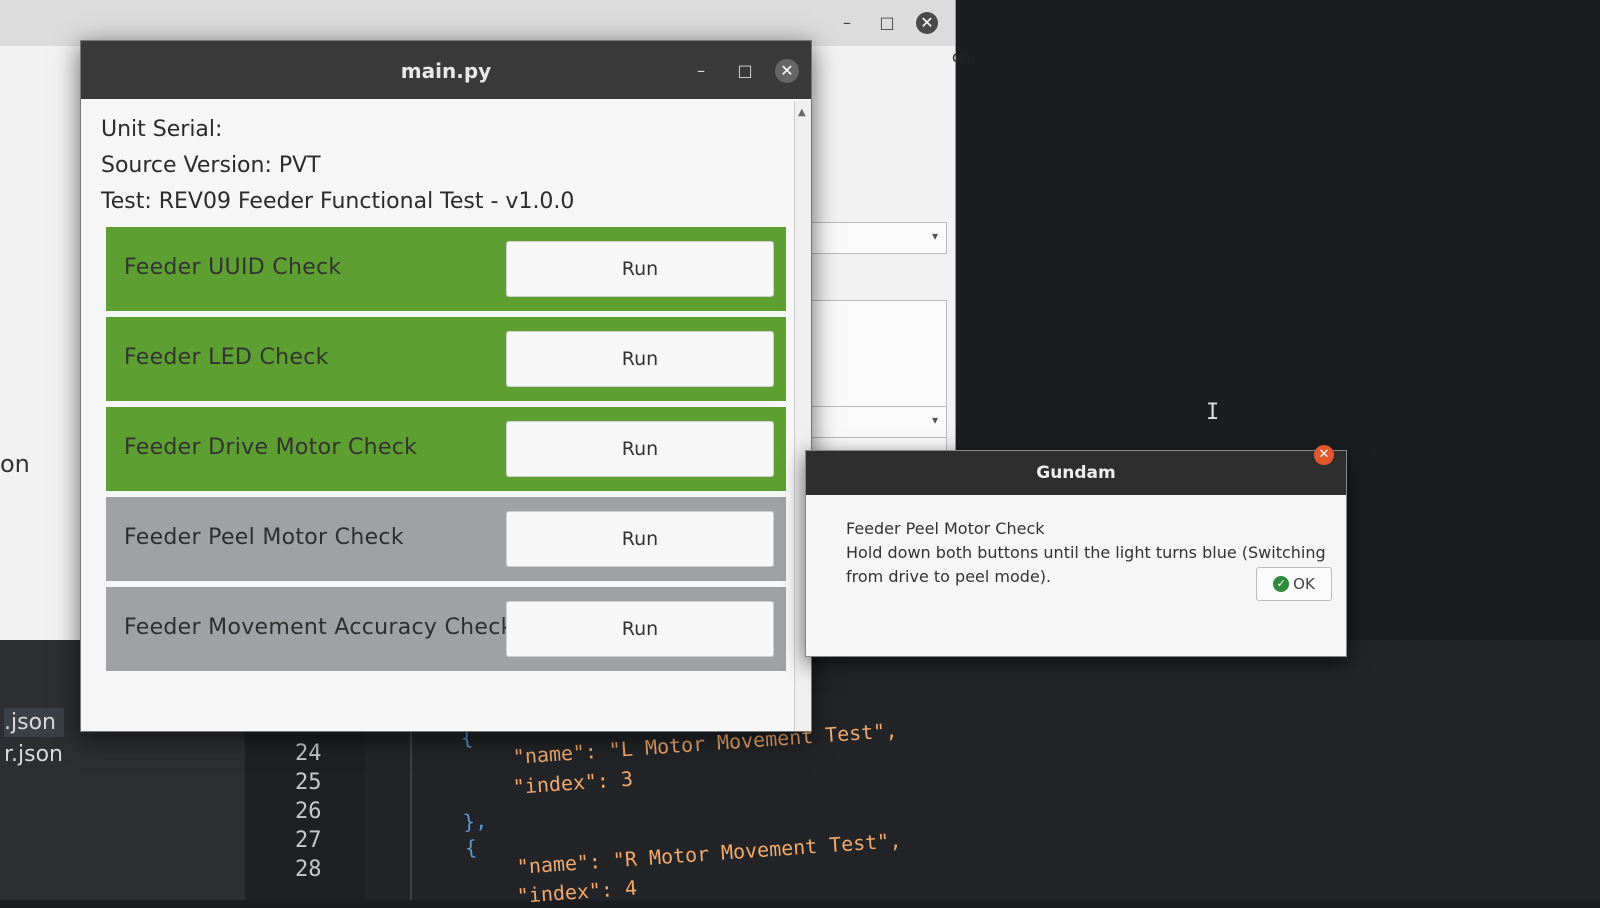 The image size is (1600, 908). I want to click on dialog-title: Gundam, so click(1076, 473).